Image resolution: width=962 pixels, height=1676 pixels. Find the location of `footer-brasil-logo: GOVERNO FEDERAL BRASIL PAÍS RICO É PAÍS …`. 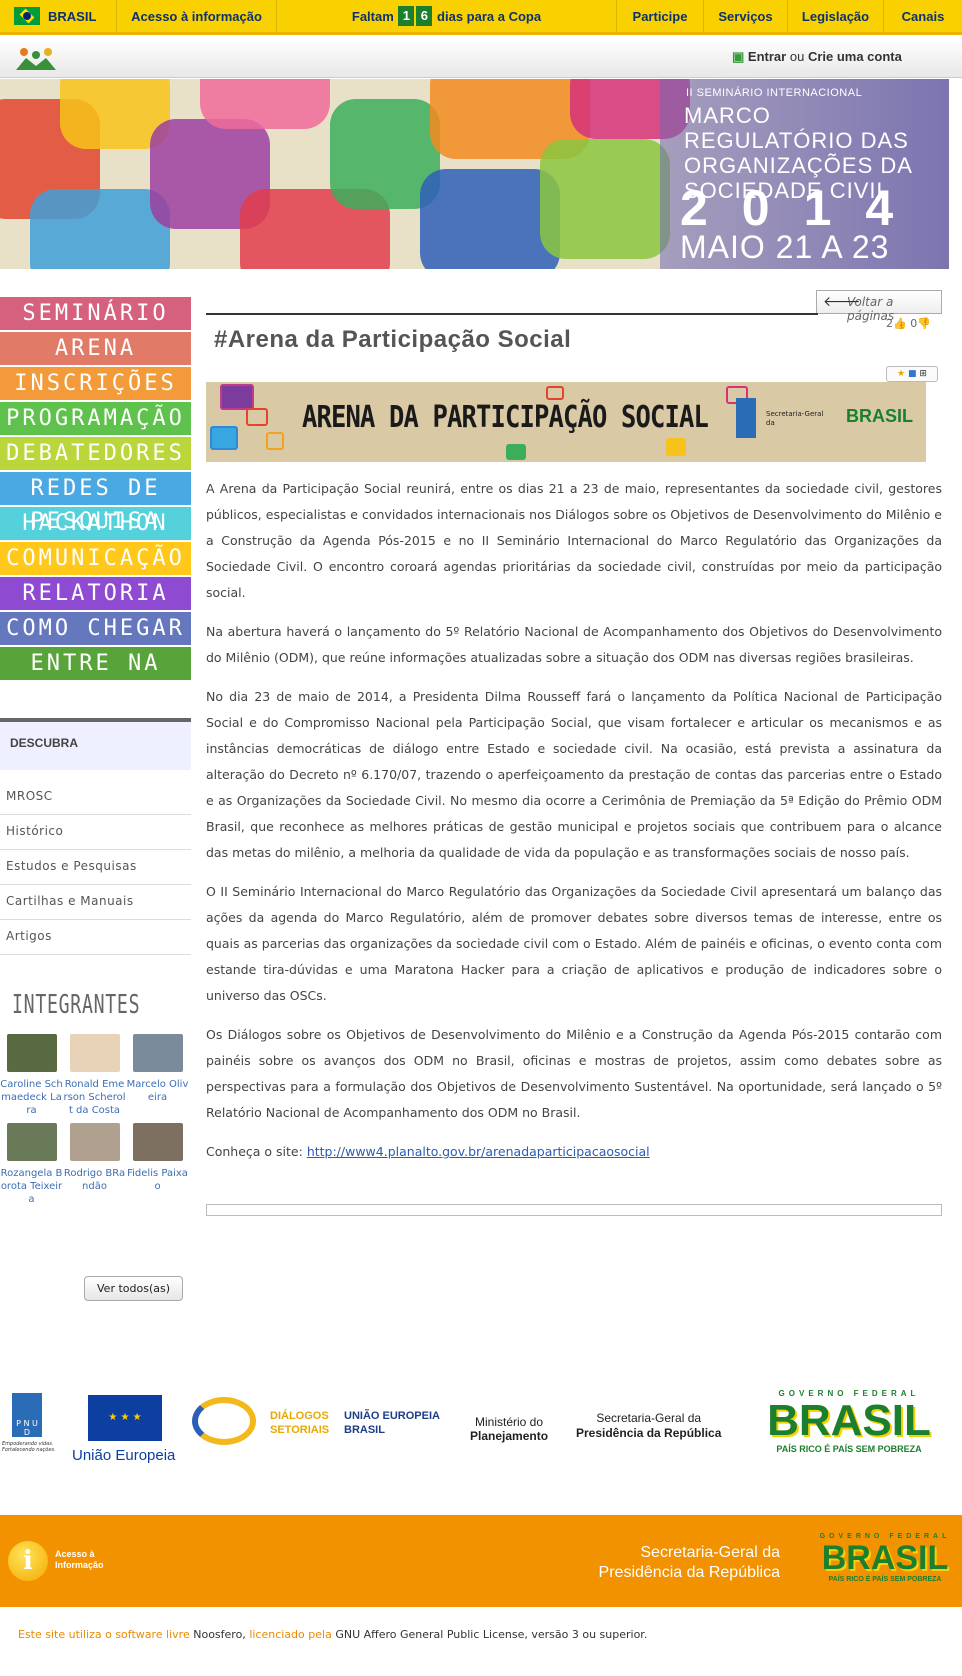

footer-brasil-logo: GOVERNO FEDERAL BRASIL PAÍS RICO É PAÍS … is located at coordinates (885, 1558).